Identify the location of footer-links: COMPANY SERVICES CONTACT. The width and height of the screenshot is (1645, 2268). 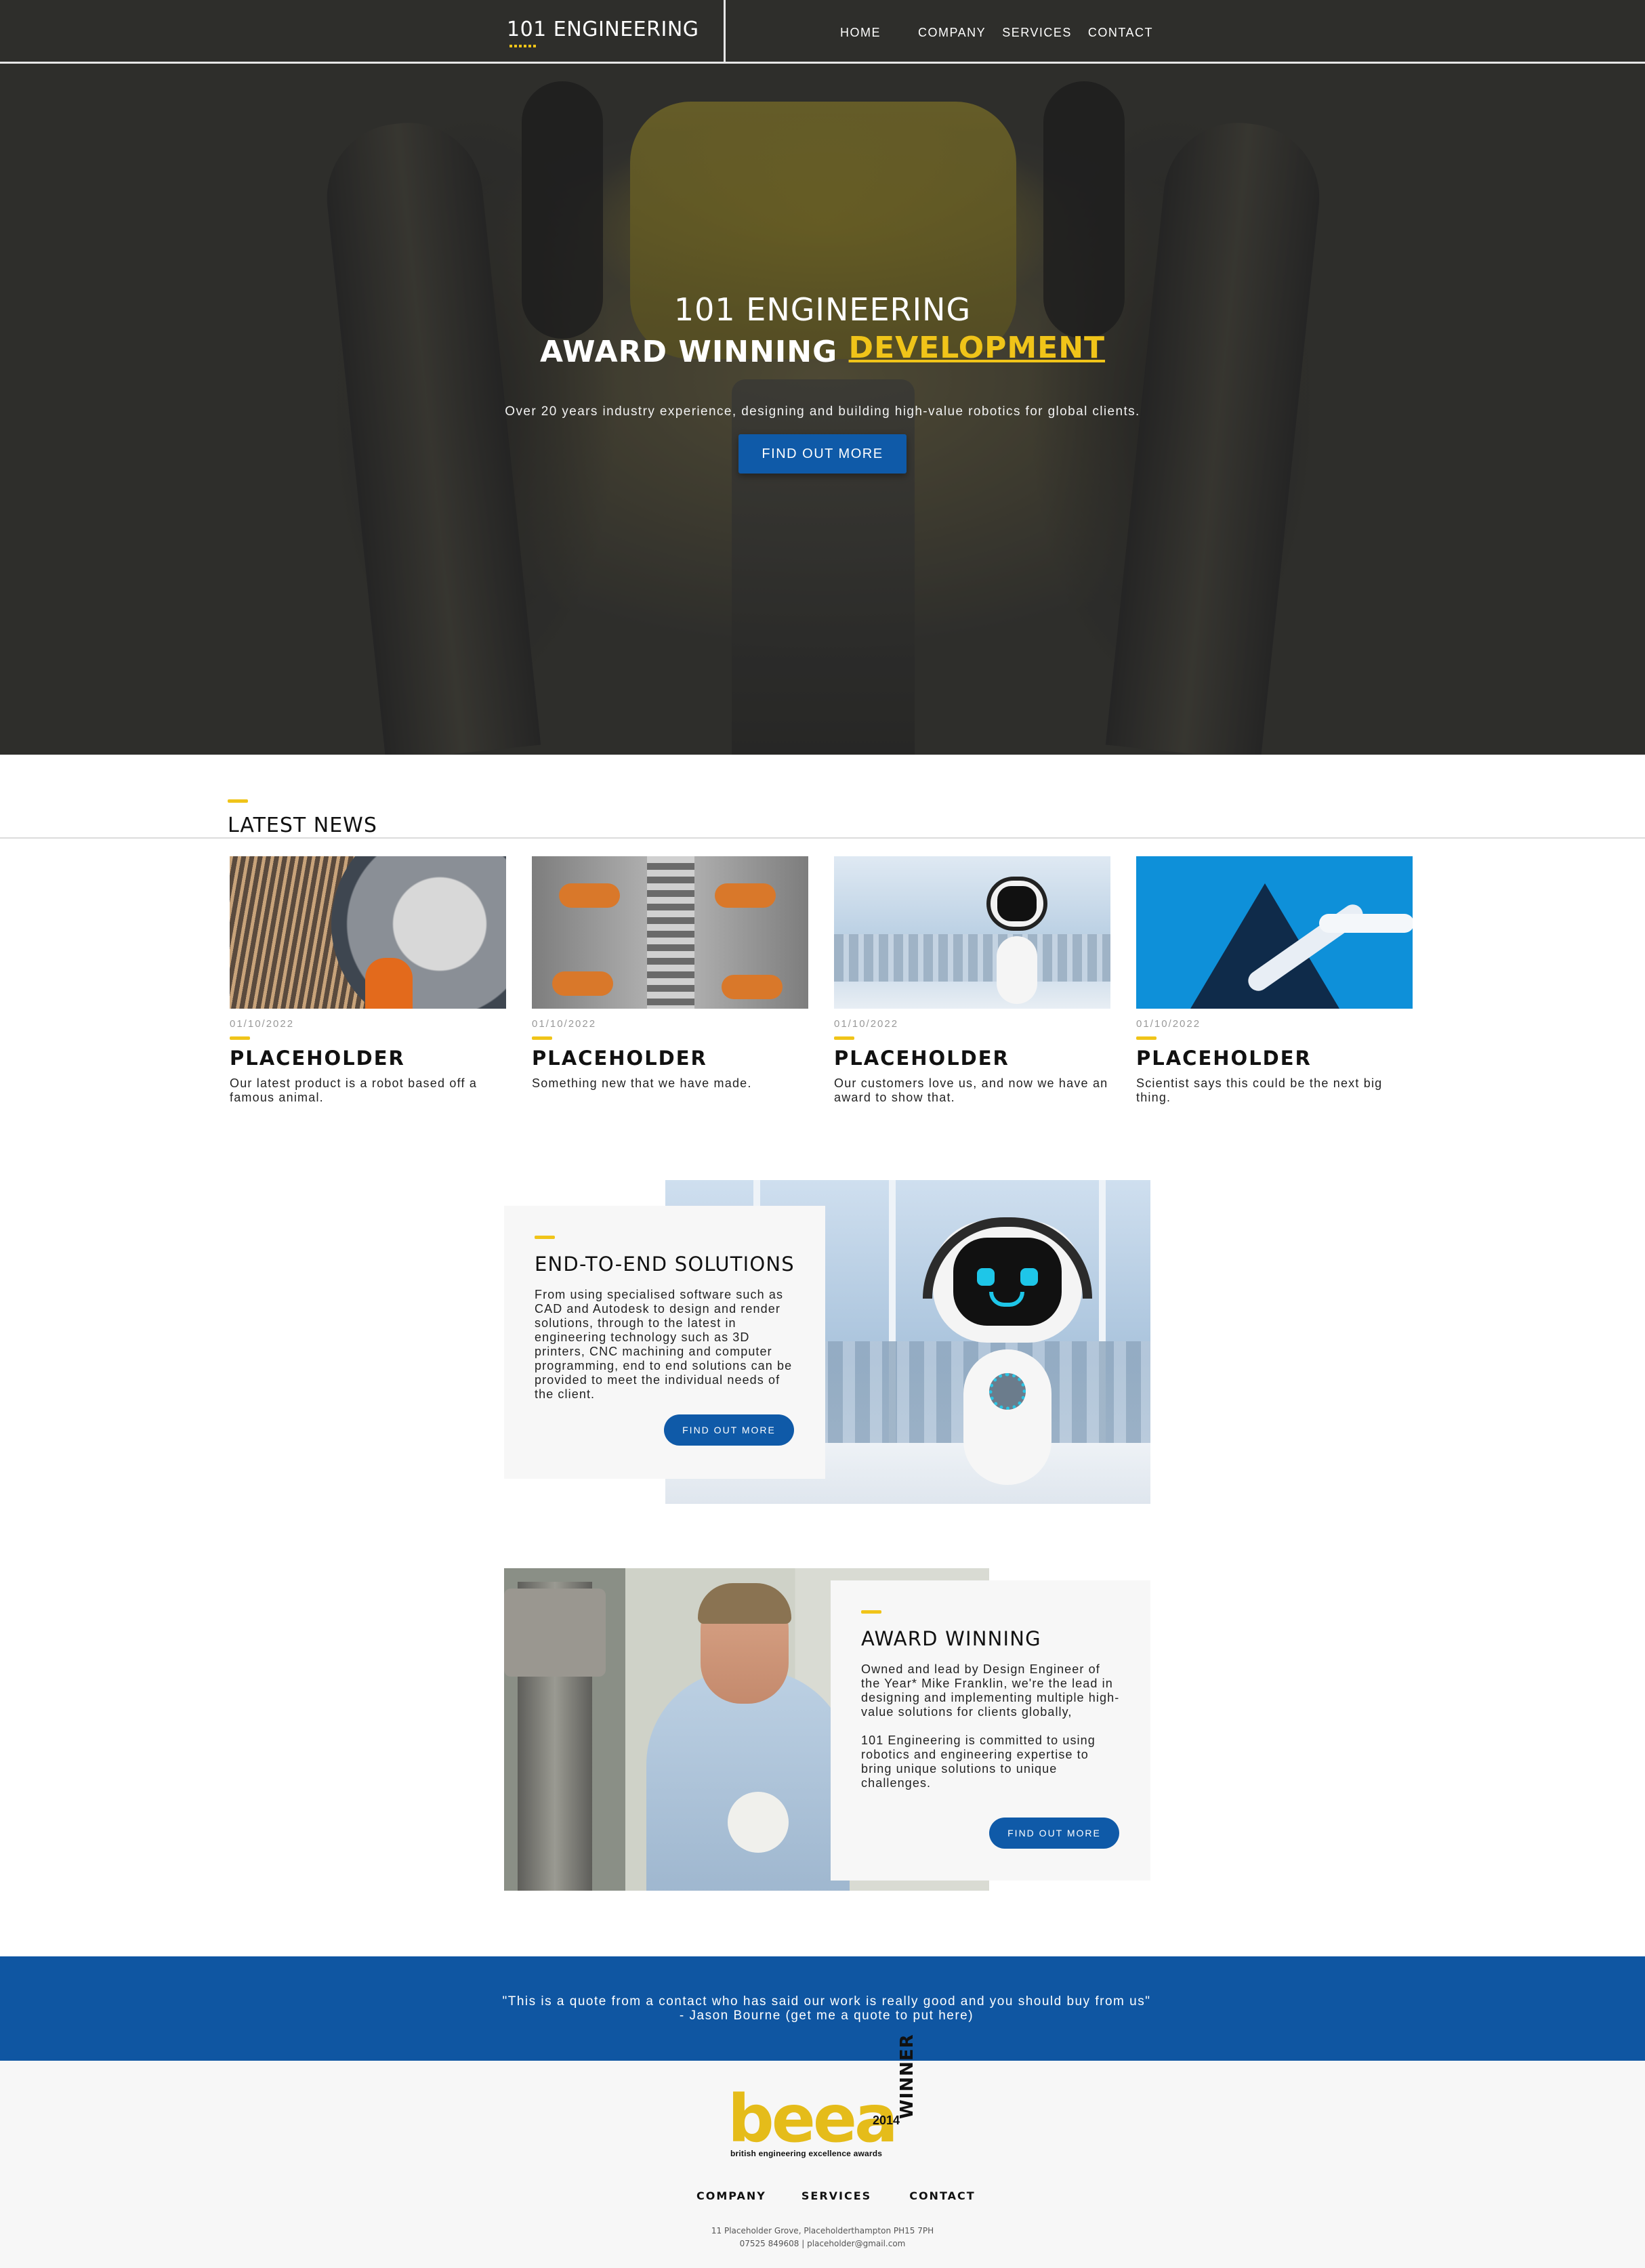
(836, 2195).